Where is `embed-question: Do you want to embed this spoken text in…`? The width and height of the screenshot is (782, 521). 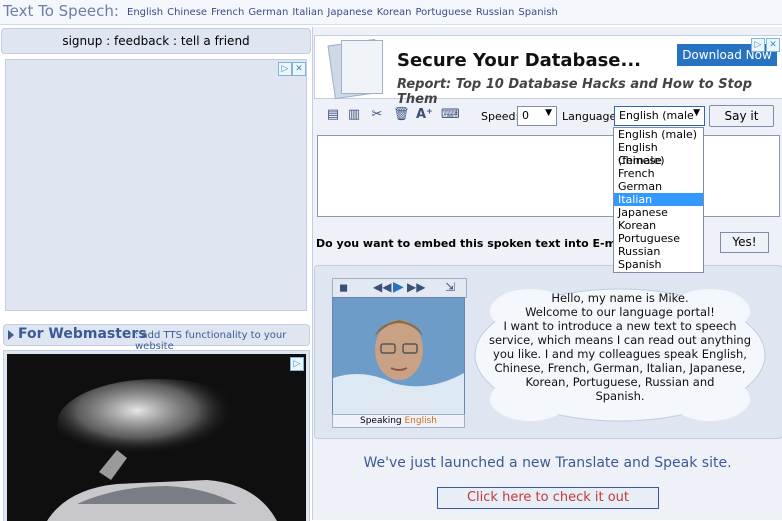
embed-question: Do you want to embed this spoken text in… is located at coordinates (482, 243).